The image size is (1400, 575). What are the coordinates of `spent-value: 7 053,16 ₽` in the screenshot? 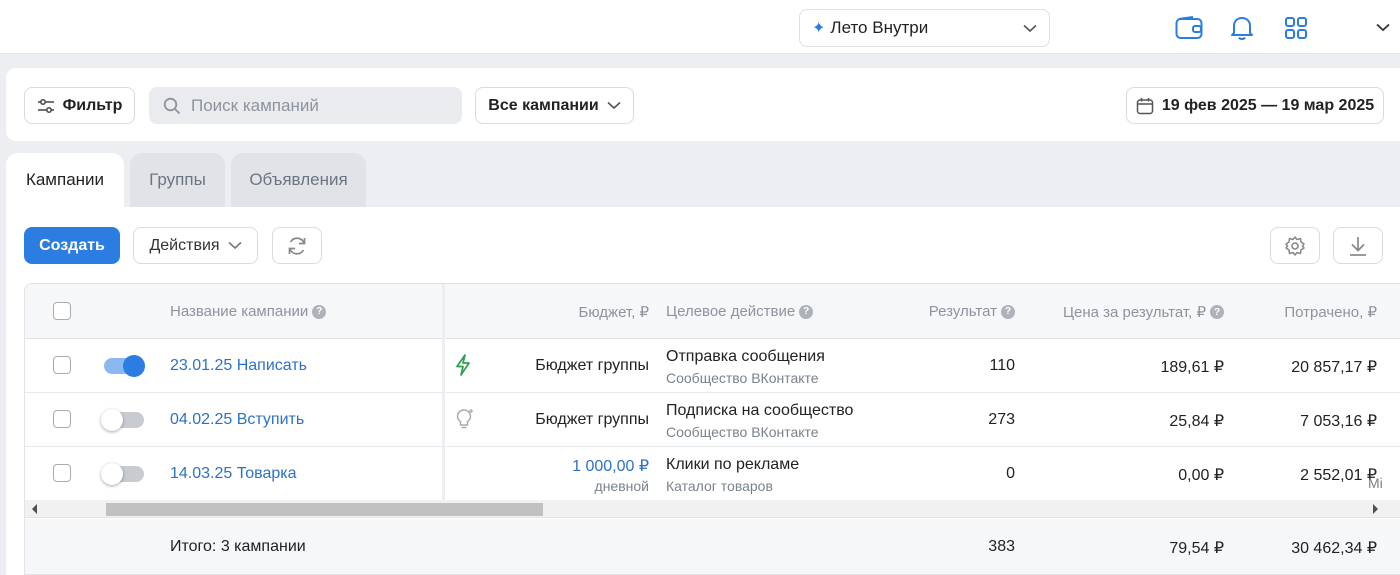 It's located at (1338, 421).